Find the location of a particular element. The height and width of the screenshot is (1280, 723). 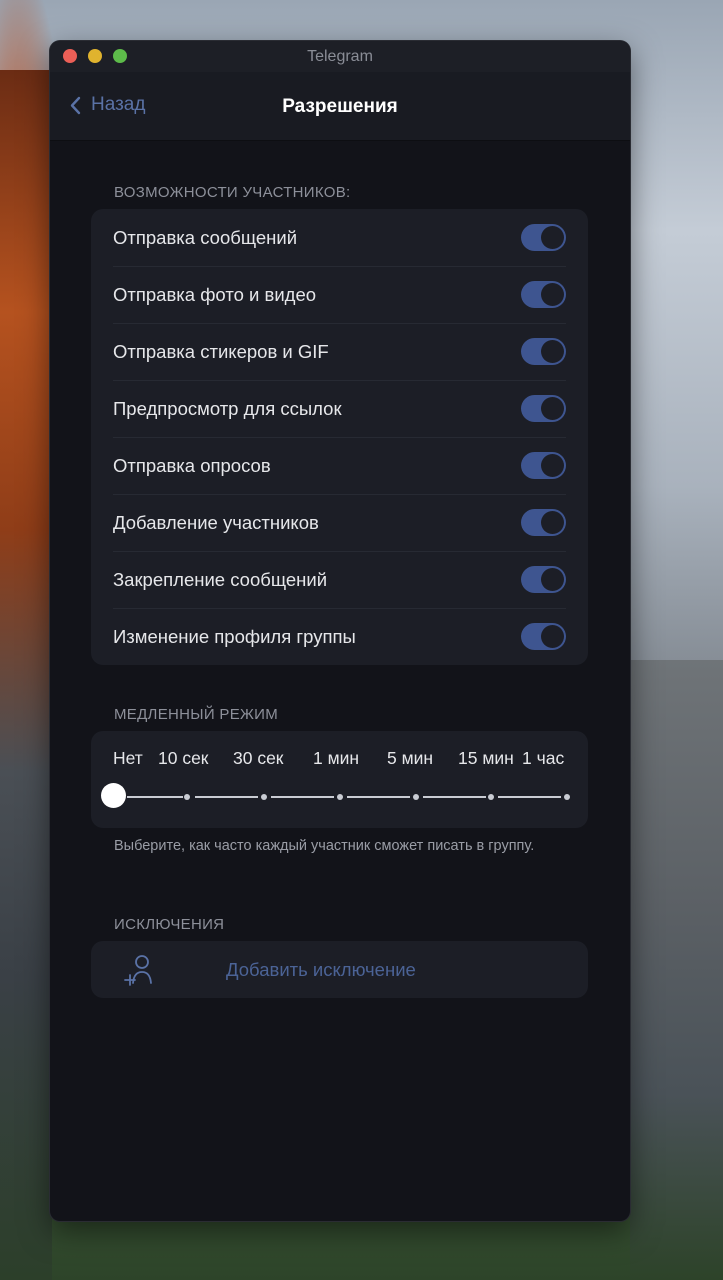

permission-label: Изменение профиля группы is located at coordinates (234, 636).